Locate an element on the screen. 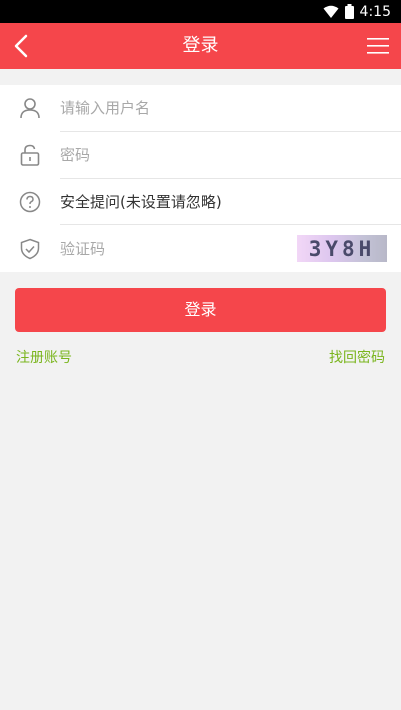 This screenshot has height=710, width=401. username-input: 请输入用户名 is located at coordinates (230, 108).